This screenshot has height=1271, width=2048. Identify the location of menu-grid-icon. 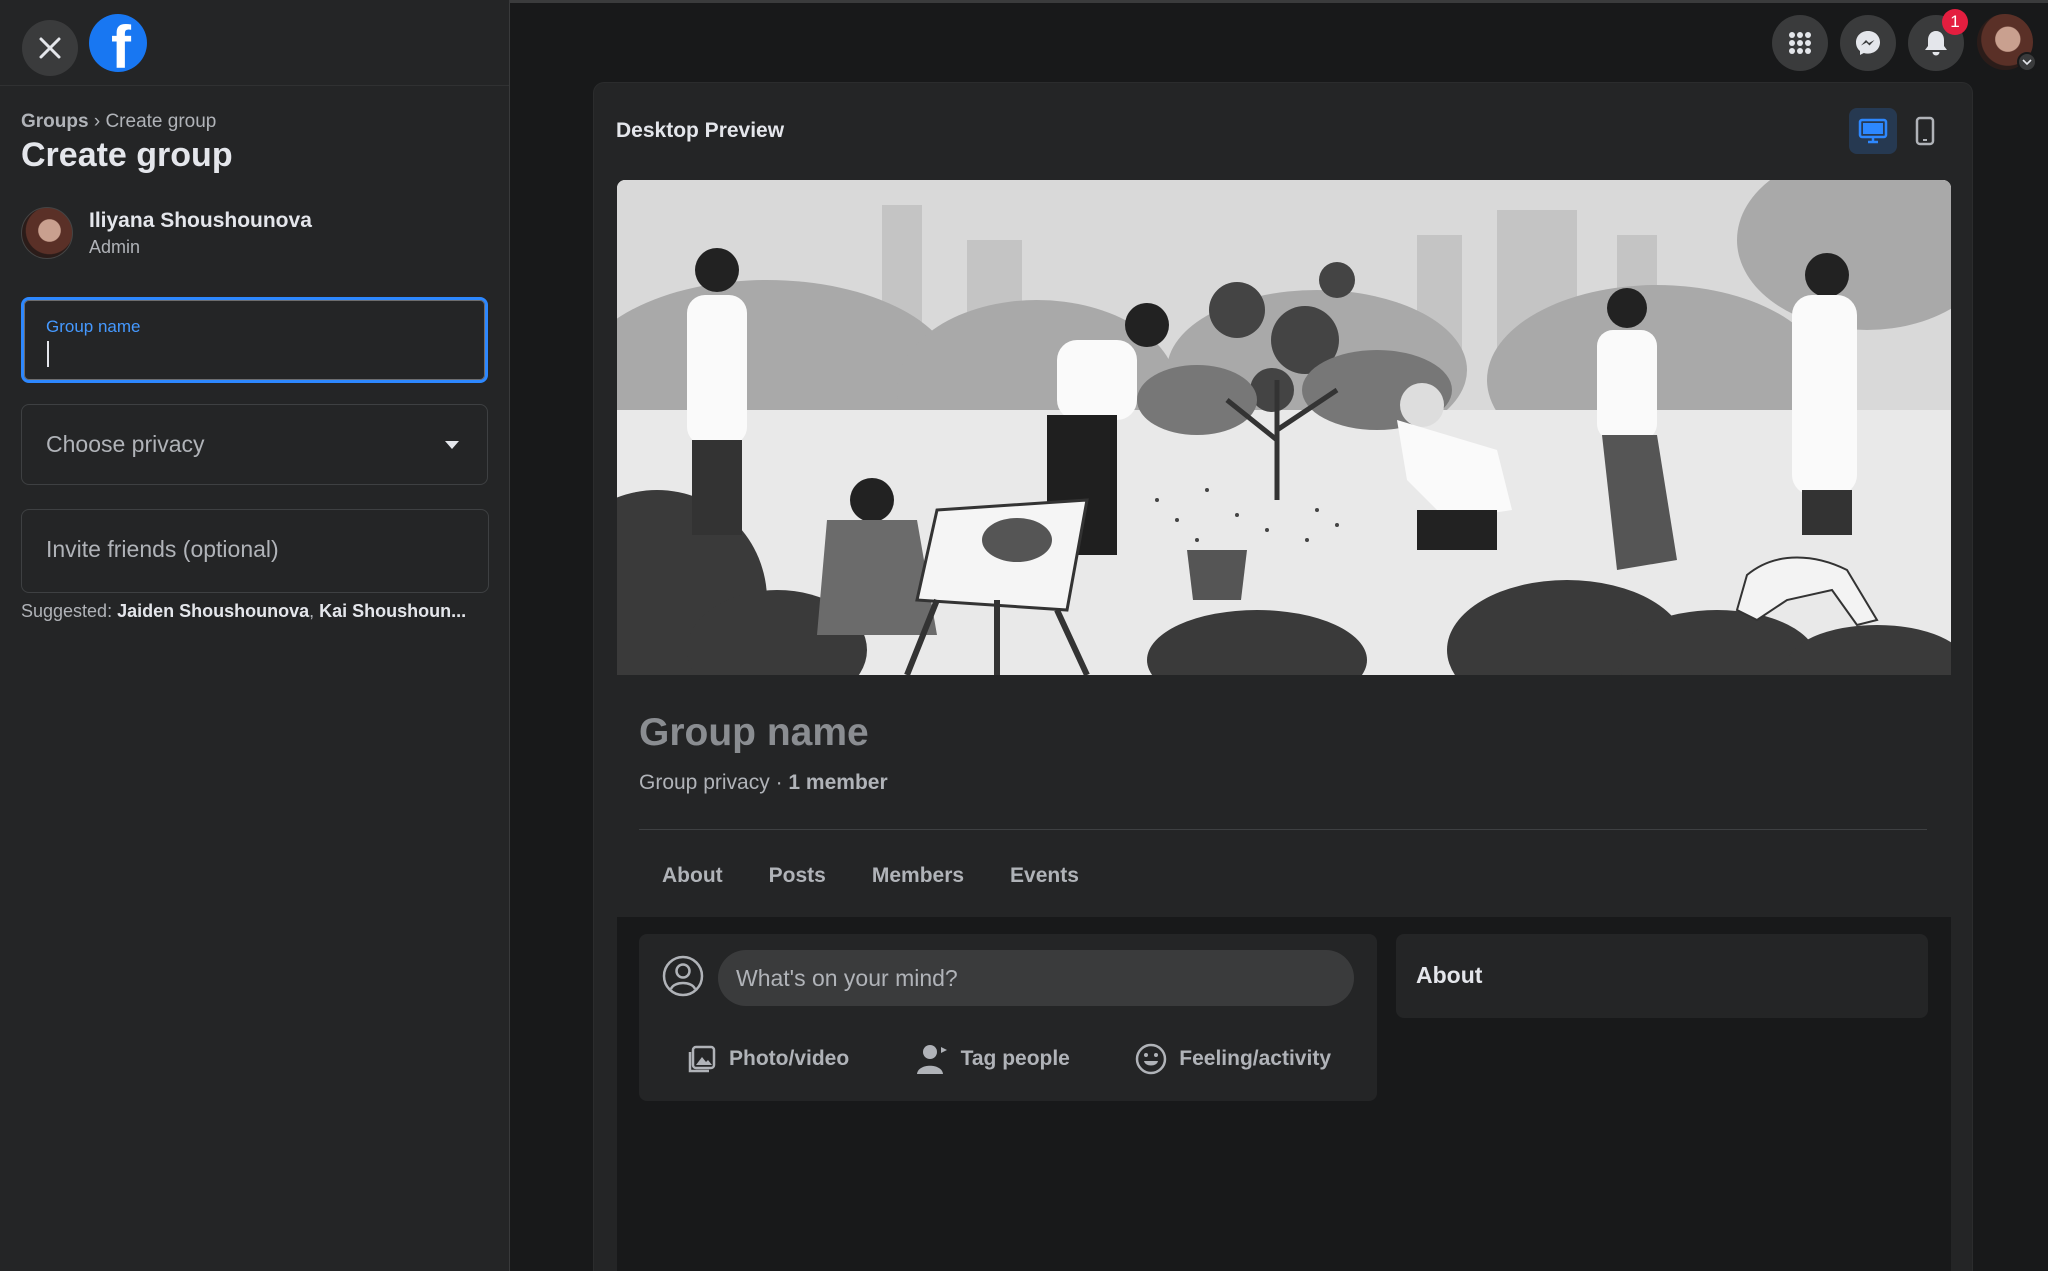
(1800, 43).